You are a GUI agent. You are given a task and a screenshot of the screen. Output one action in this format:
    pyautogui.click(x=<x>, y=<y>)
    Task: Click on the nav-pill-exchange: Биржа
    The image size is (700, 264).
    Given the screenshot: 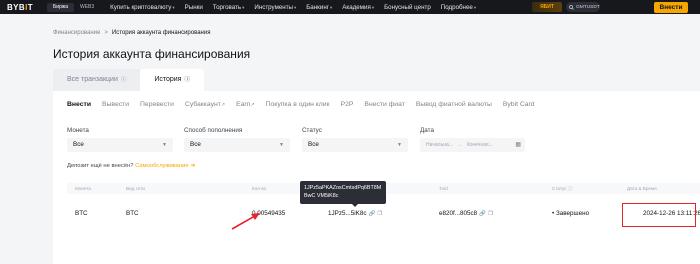 What is the action you would take?
    pyautogui.click(x=60, y=7)
    